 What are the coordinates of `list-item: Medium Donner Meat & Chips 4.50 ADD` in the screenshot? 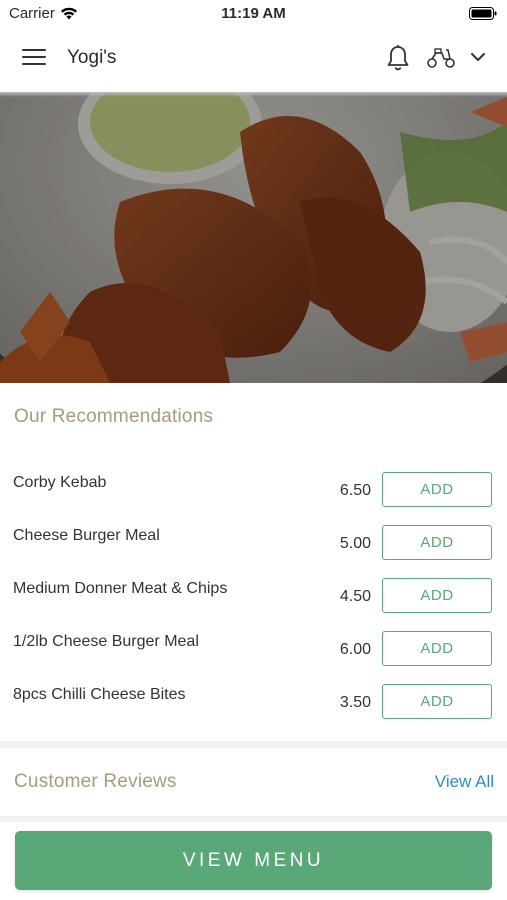 It's located at (253, 605).